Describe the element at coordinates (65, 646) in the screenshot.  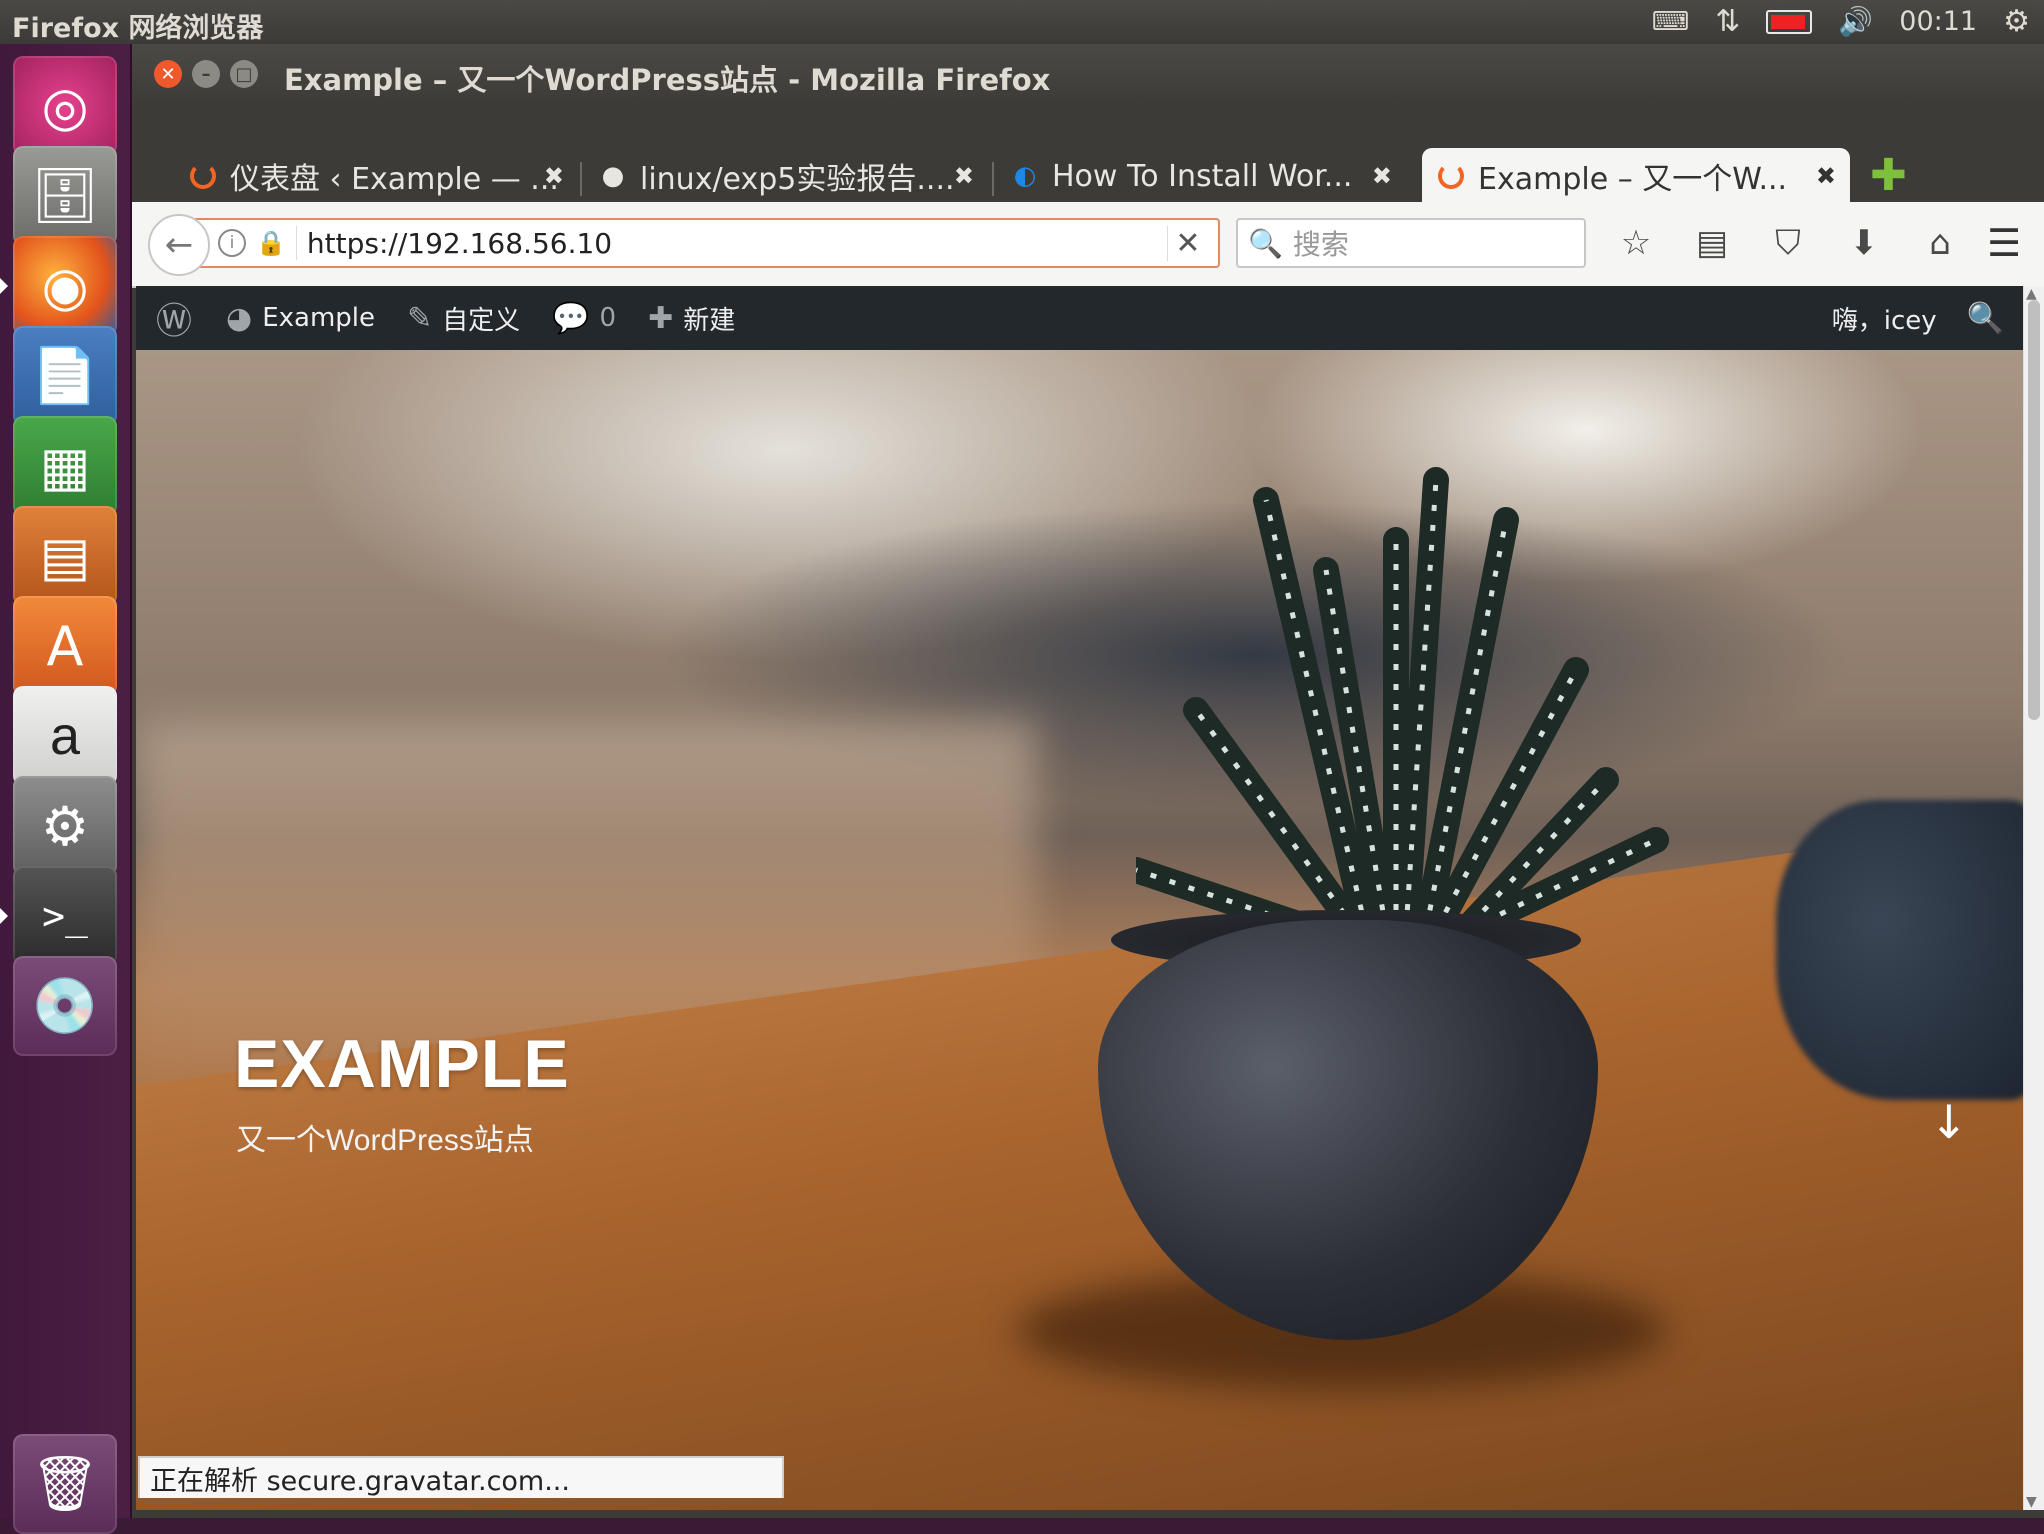
I see `software-center-icon: A` at that location.